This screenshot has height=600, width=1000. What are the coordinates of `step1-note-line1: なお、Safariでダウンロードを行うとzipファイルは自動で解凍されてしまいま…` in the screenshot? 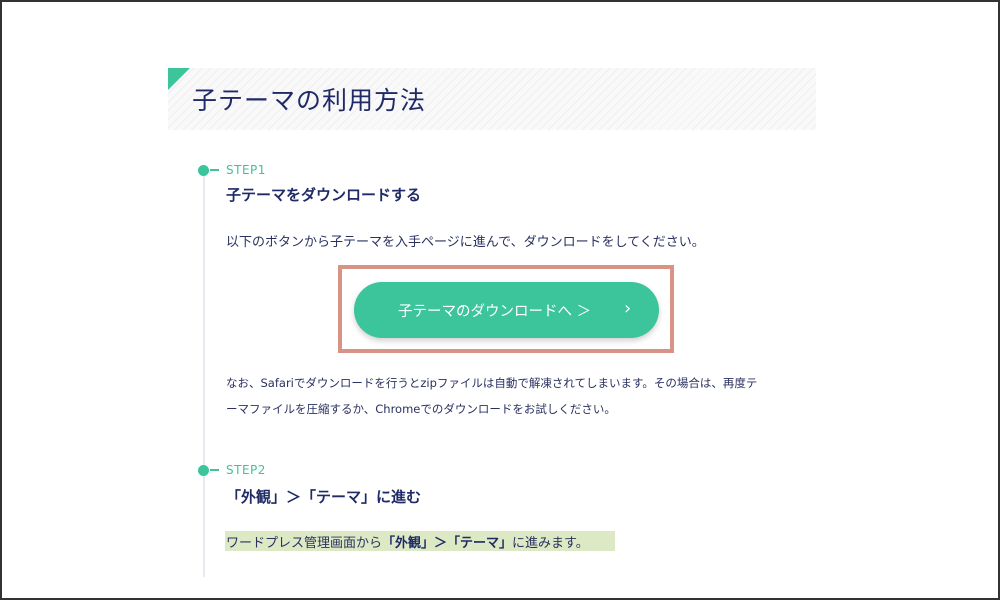 It's located at (492, 383).